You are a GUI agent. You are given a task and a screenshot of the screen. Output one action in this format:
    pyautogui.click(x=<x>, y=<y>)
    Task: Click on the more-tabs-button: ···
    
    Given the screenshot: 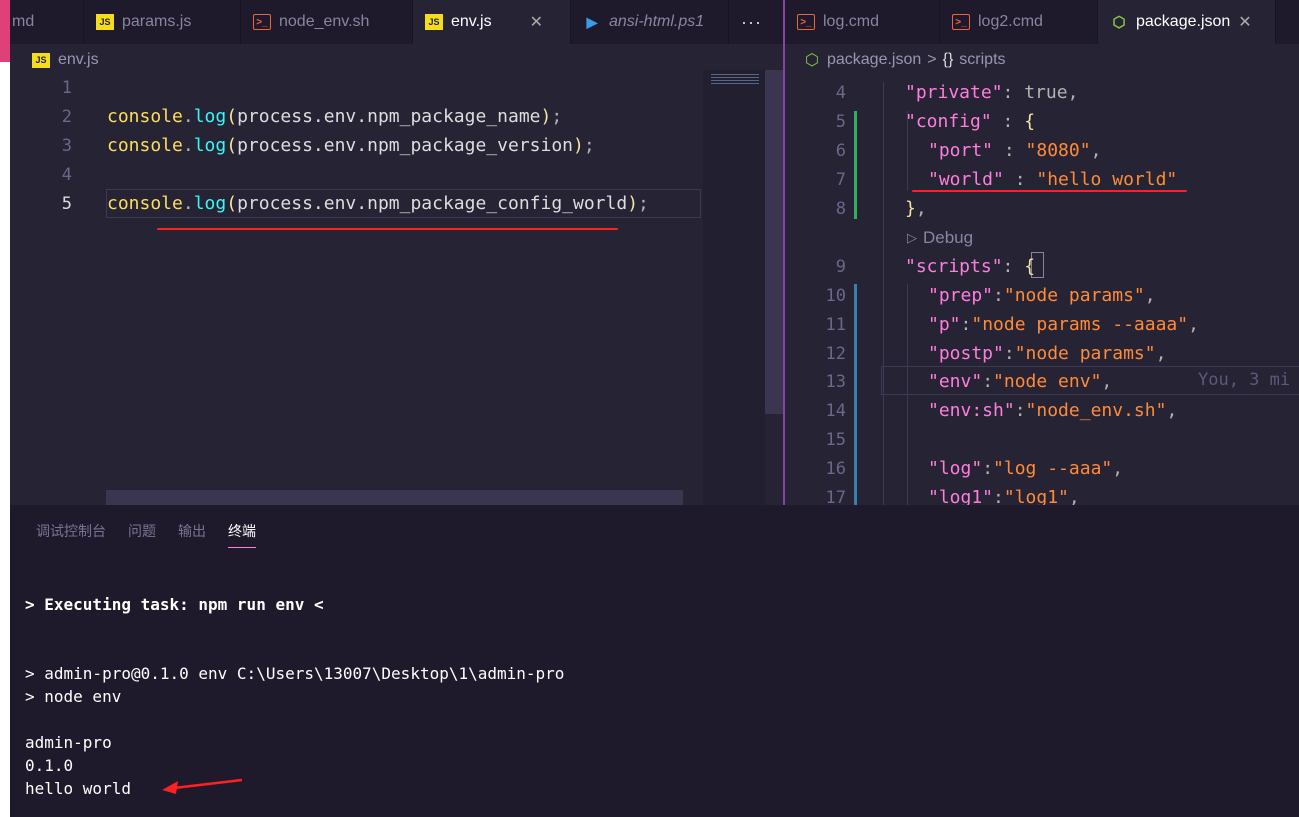 What is the action you would take?
    pyautogui.click(x=754, y=22)
    